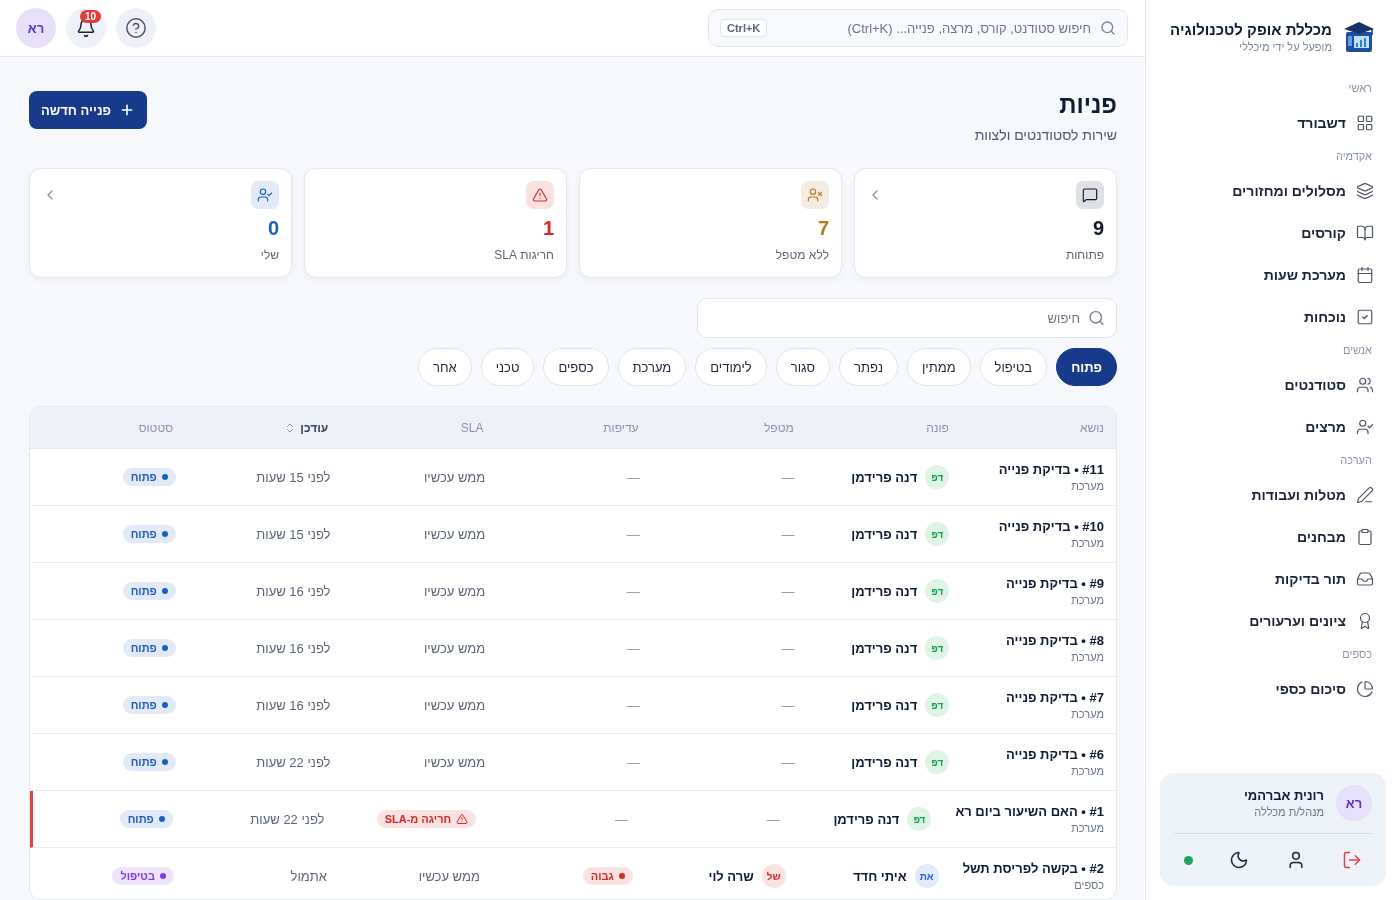 The image size is (1400, 900). Describe the element at coordinates (1365, 123) in the screenshot. I see `dashboard-icon` at that location.